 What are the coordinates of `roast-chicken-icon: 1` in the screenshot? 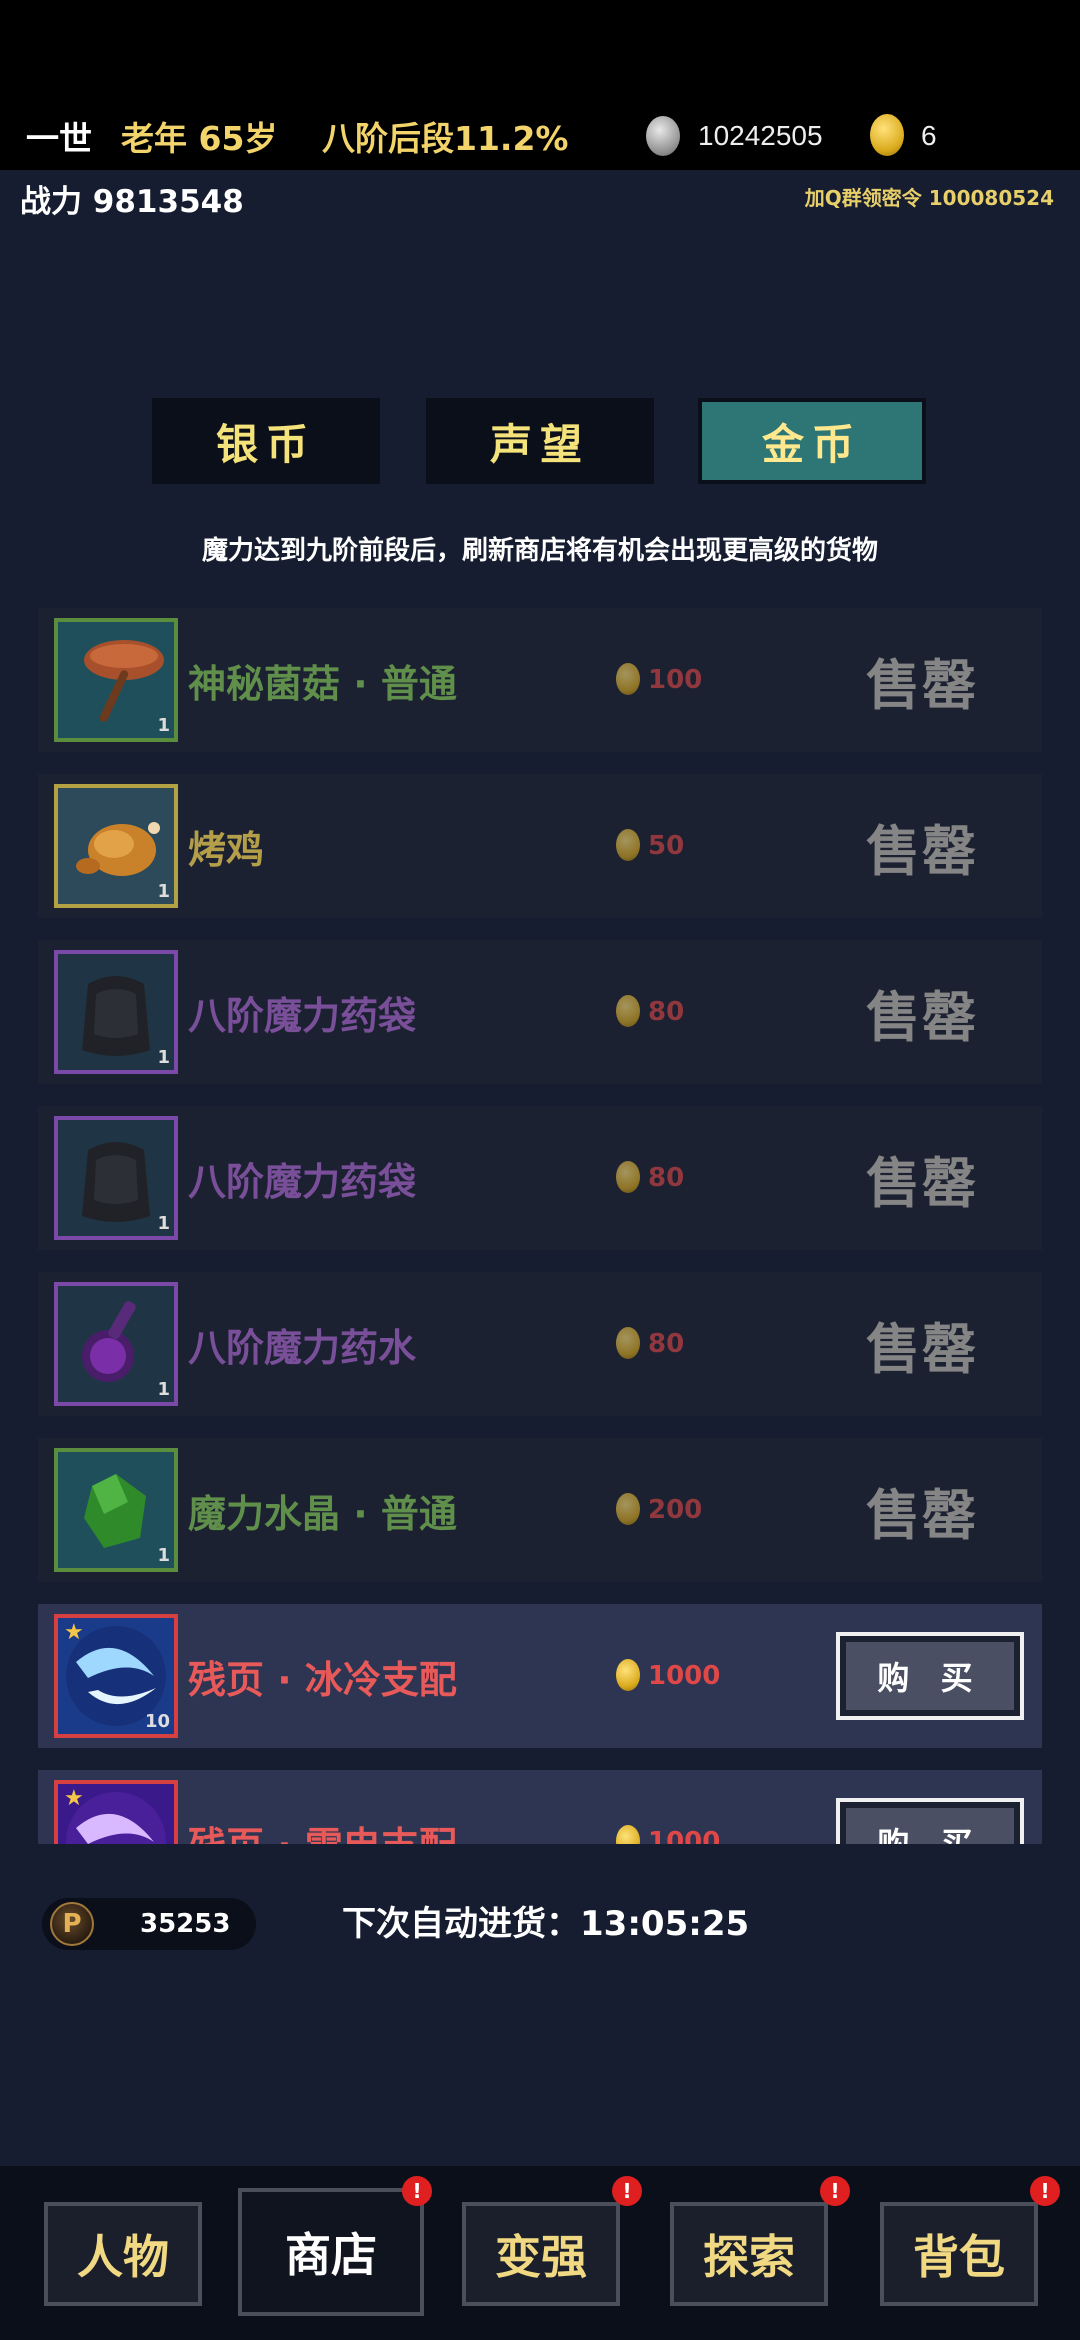 It's located at (116, 846).